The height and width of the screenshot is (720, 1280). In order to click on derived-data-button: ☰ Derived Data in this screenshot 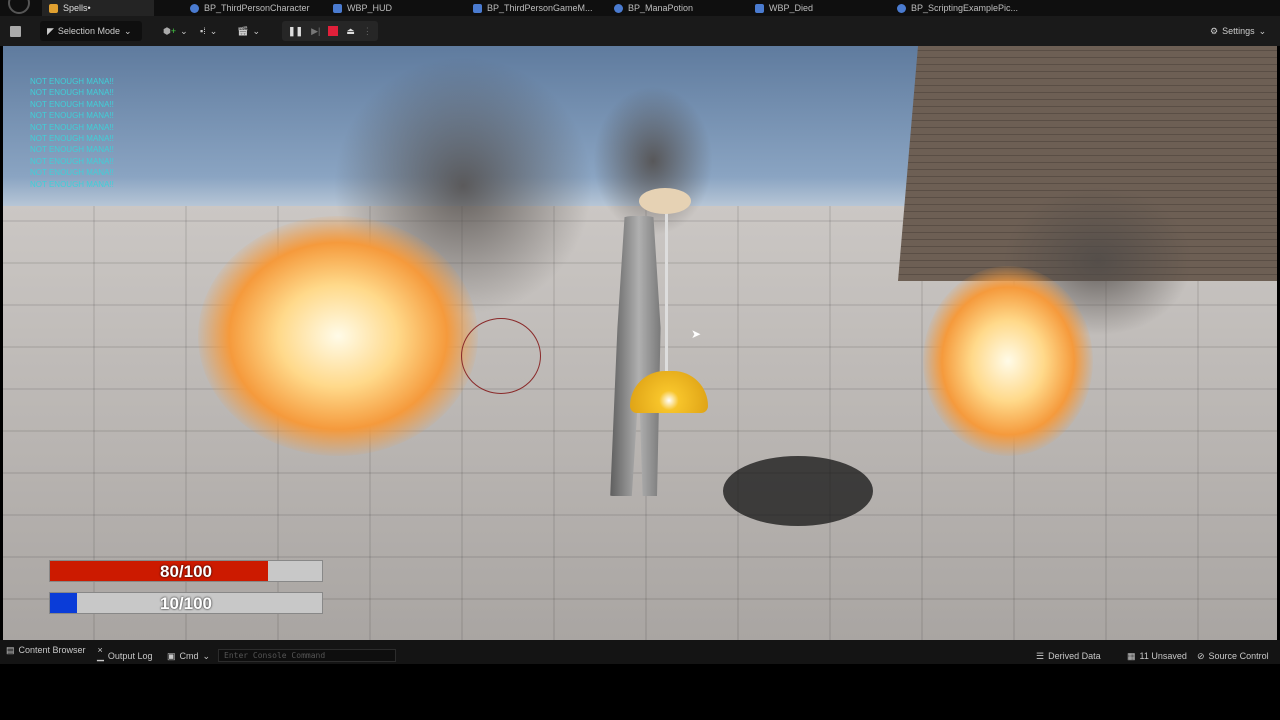, I will do `click(1068, 656)`.